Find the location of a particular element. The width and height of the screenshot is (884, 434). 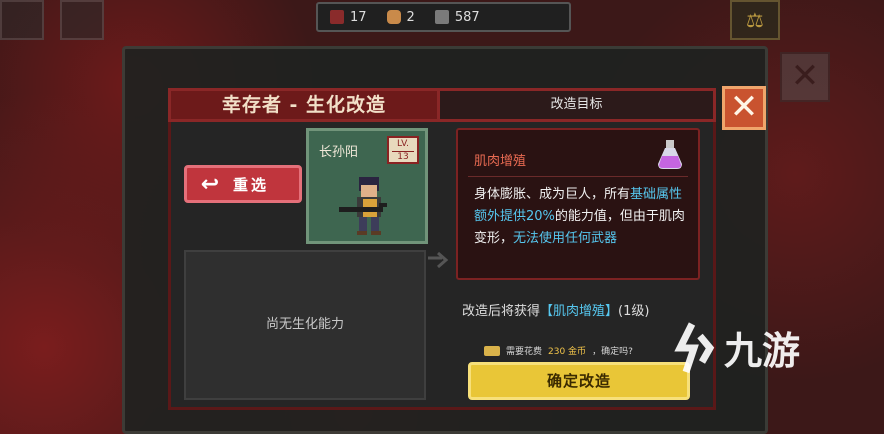

divider is located at coordinates (578, 176).